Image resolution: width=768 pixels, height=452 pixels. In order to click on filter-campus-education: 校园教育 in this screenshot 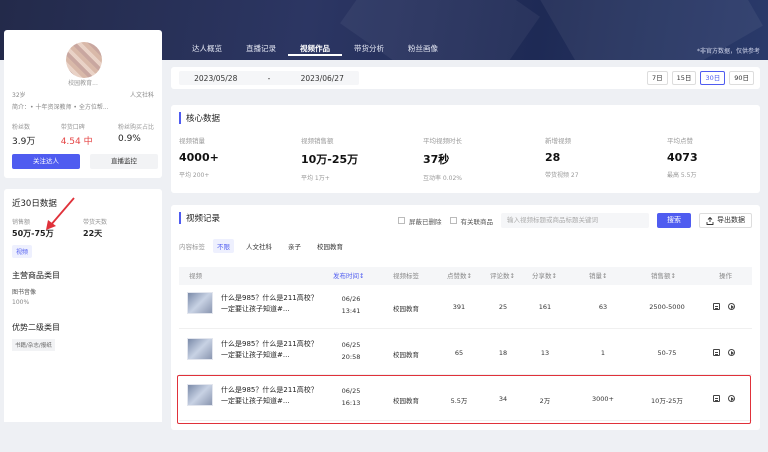, I will do `click(330, 246)`.